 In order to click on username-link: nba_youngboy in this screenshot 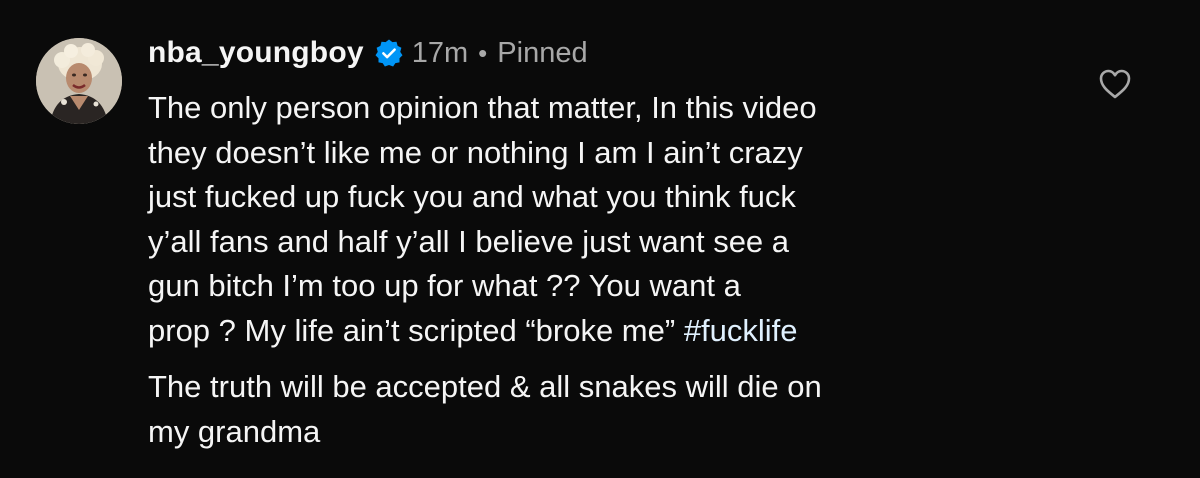, I will do `click(256, 53)`.